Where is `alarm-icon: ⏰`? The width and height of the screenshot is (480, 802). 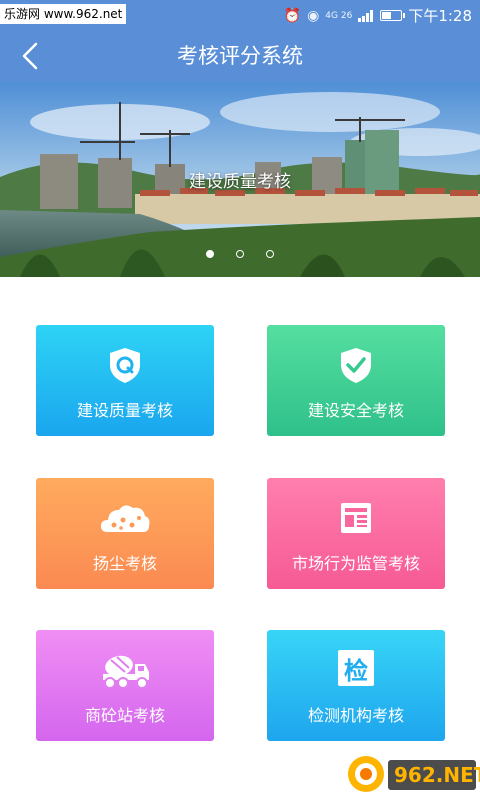
alarm-icon: ⏰ is located at coordinates (292, 15).